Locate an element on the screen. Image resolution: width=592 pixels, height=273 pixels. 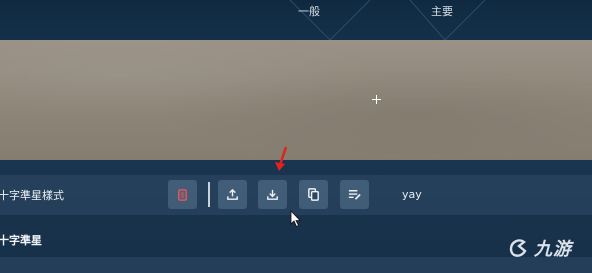
import-profile-button is located at coordinates (272, 194).